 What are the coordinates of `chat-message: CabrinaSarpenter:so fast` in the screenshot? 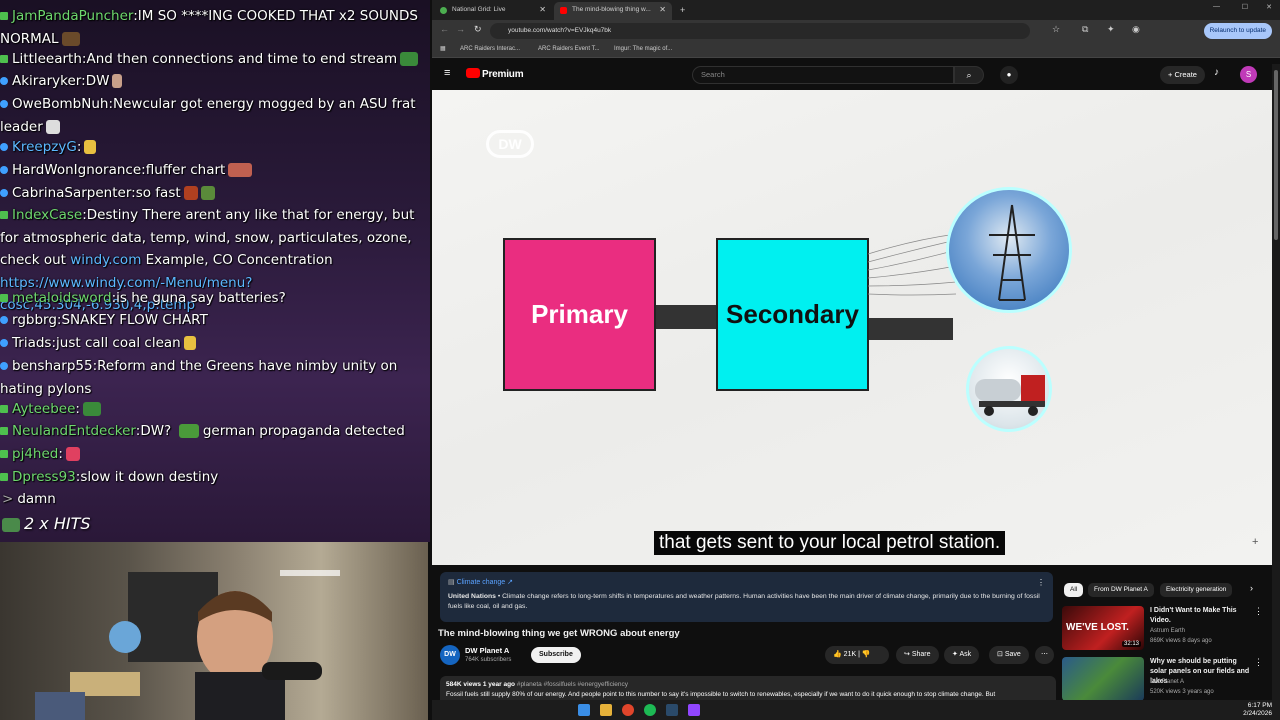 It's located at (214, 193).